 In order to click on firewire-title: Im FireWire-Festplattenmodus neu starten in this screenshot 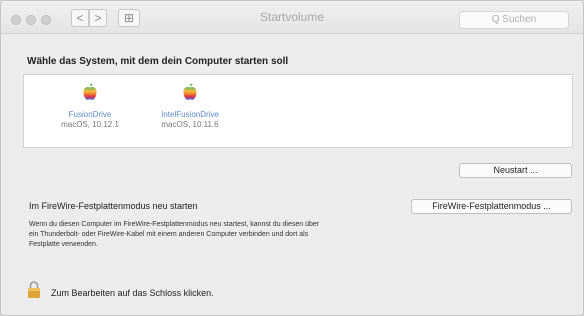, I will do `click(113, 206)`.